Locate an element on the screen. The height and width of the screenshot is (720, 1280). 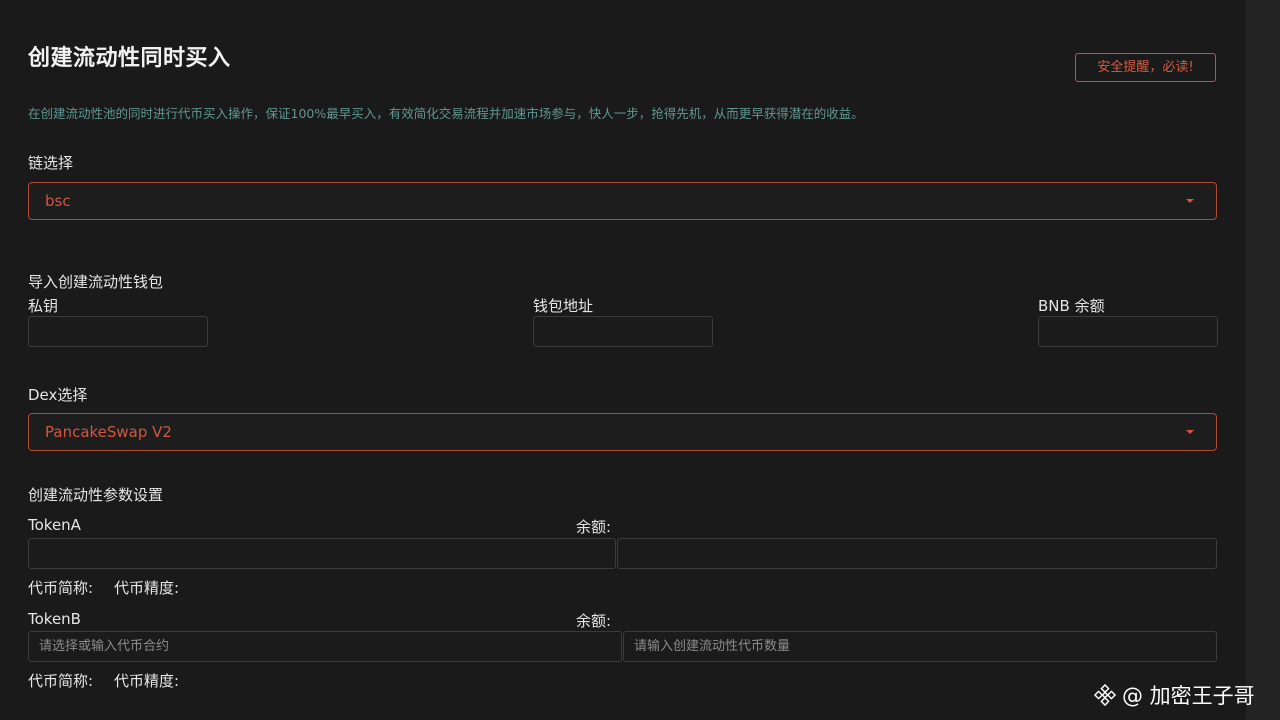
chain-select-value: bsc is located at coordinates (58, 201).